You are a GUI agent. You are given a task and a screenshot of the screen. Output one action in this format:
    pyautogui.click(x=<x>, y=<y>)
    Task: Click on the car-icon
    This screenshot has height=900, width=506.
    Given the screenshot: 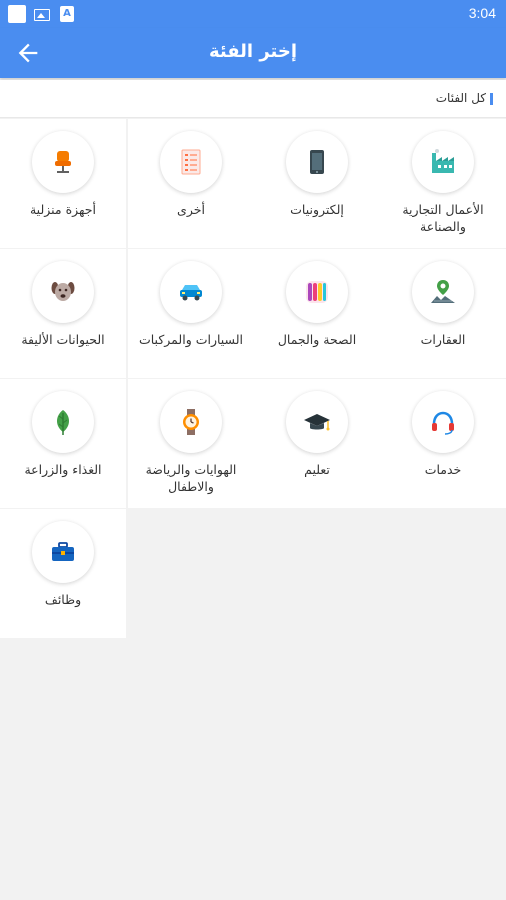 What is the action you would take?
    pyautogui.click(x=191, y=293)
    